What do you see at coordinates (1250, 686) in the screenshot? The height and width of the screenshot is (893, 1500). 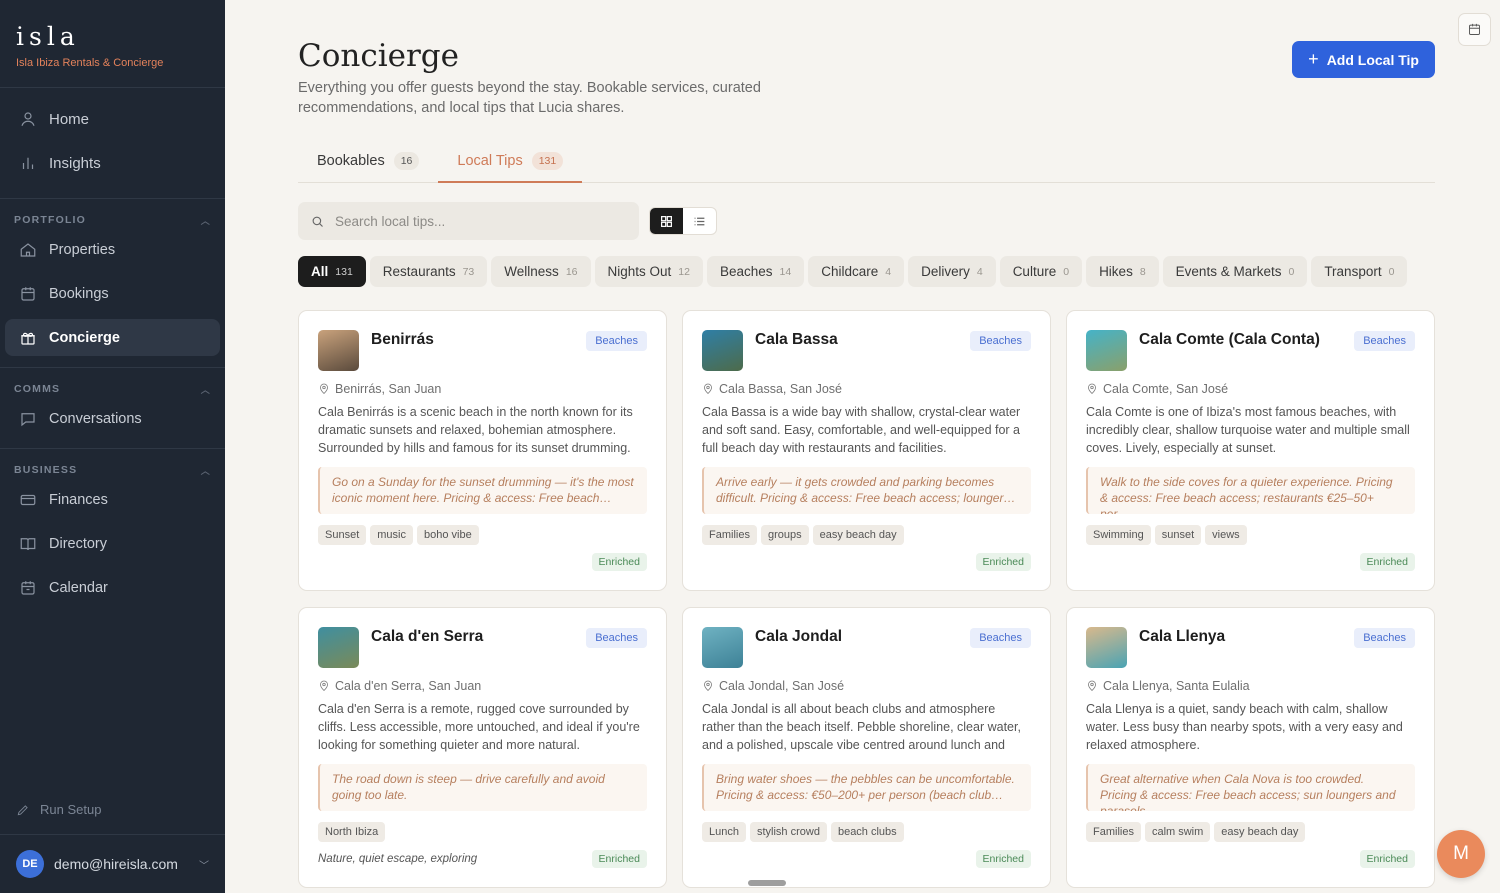 I see `card-location: Cala Llenya, Santa Eulalia` at bounding box center [1250, 686].